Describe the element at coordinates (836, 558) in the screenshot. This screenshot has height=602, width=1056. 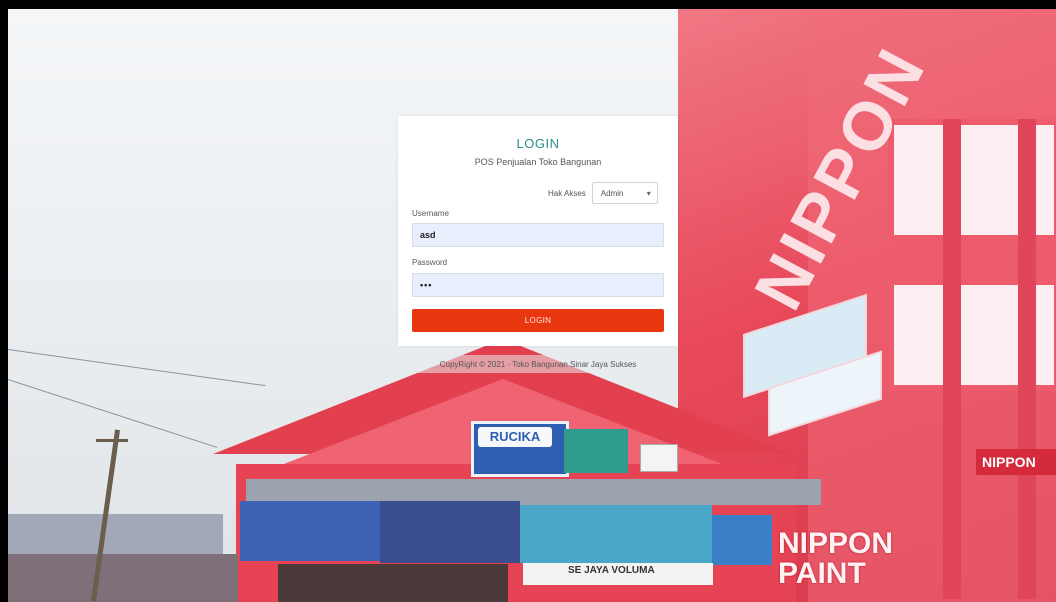
I see `nippon-paint-sign: NIPPON PAINT` at that location.